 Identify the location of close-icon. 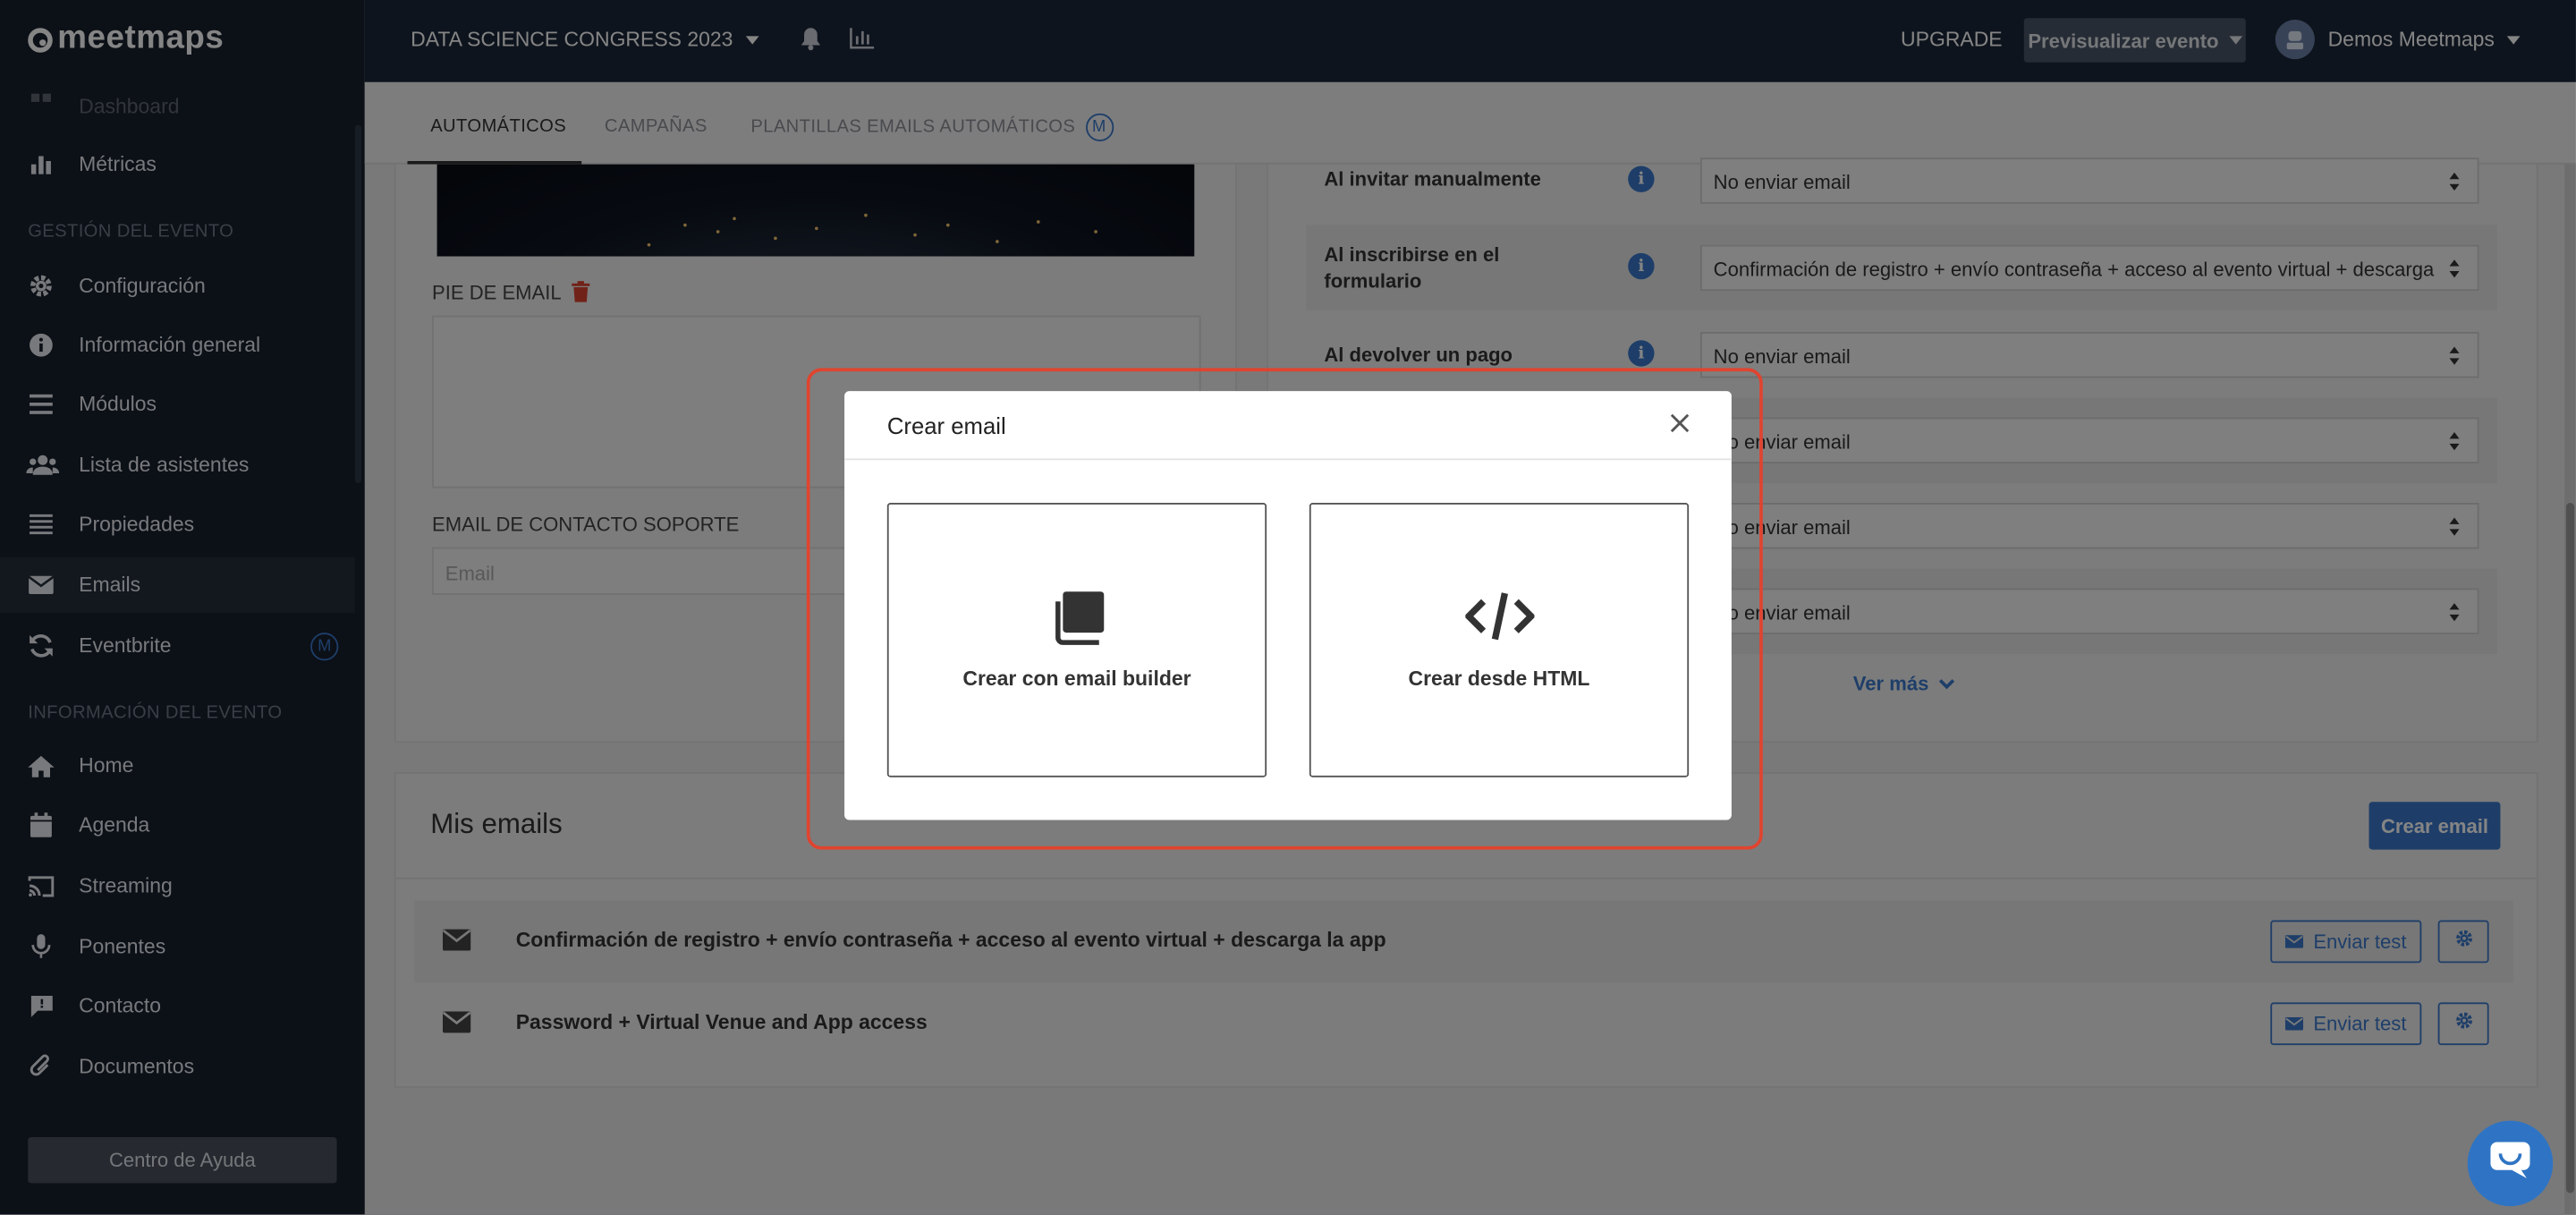
(1679, 427).